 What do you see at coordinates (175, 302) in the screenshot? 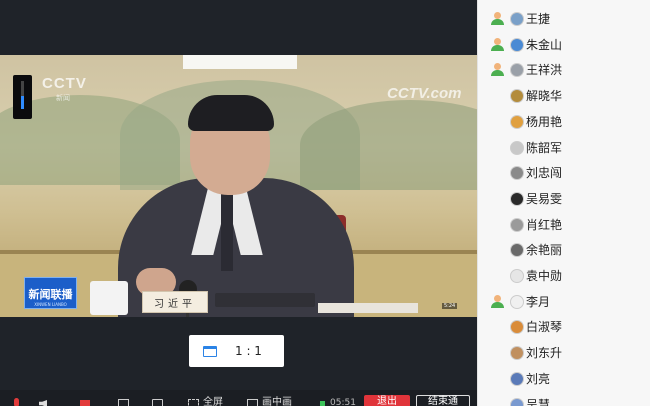
I see `nameplate: 习近平` at bounding box center [175, 302].